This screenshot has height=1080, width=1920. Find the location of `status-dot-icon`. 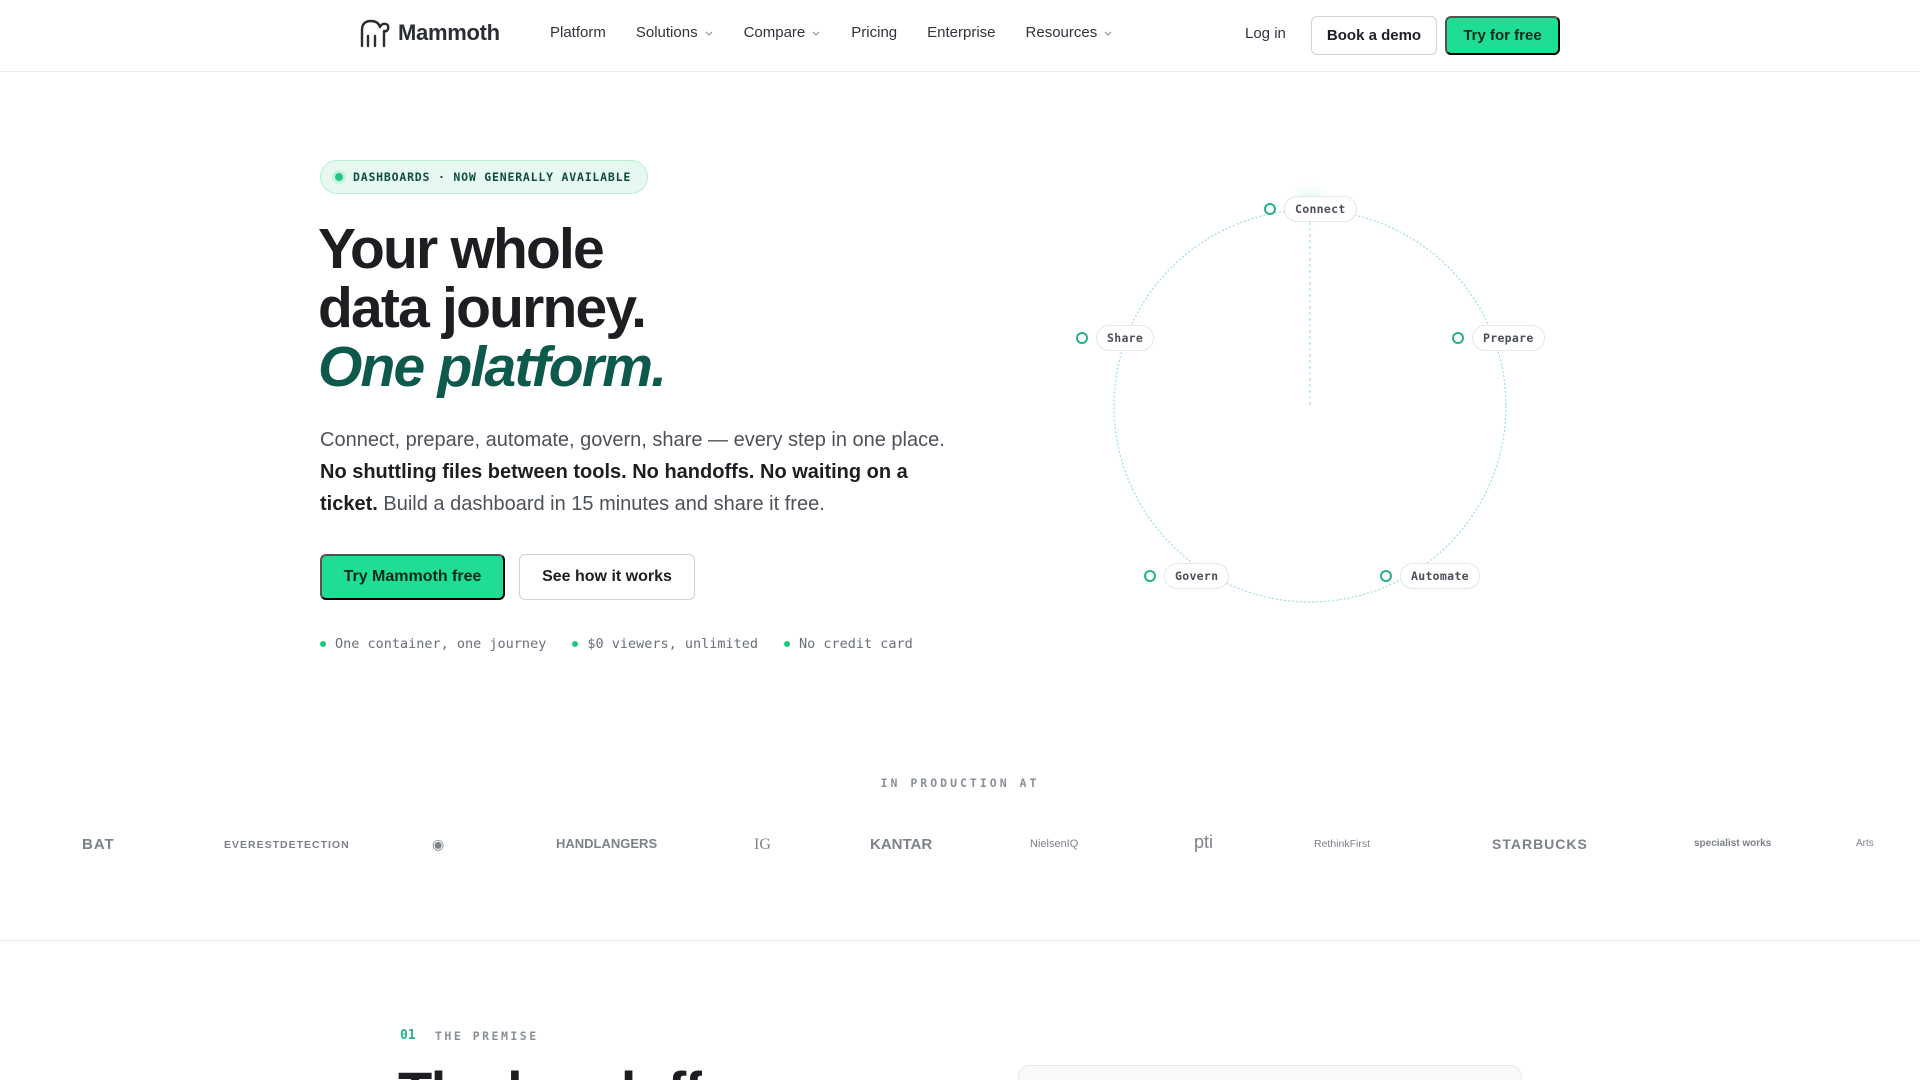

status-dot-icon is located at coordinates (339, 177).